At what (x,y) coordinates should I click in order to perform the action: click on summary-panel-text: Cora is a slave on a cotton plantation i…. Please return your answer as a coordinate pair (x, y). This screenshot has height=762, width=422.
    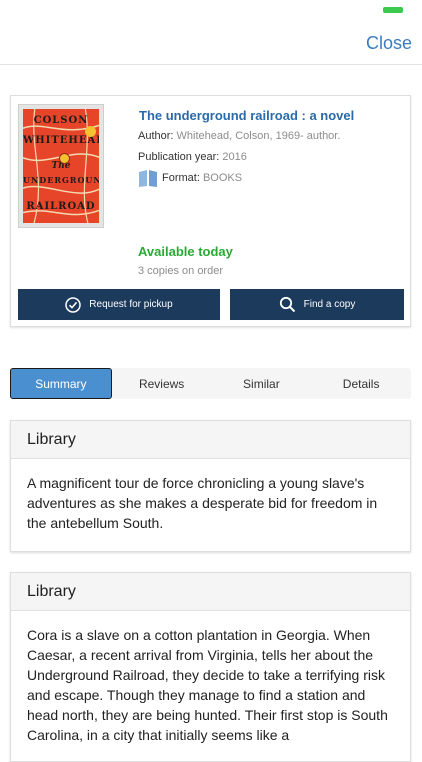
    Looking at the image, I should click on (207, 685).